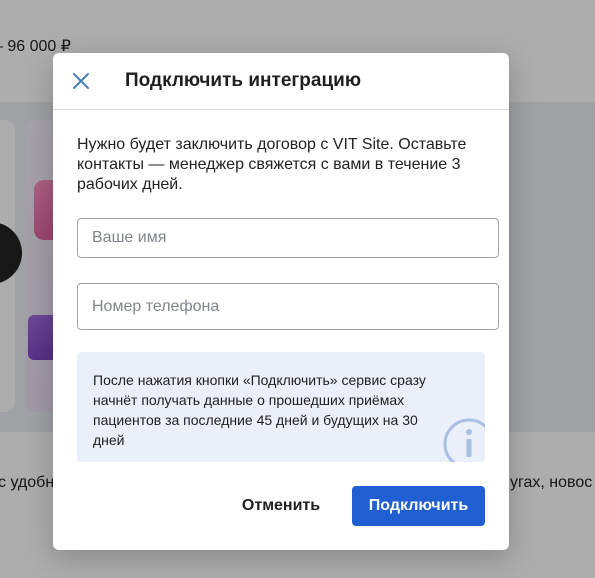 This screenshot has height=578, width=595. What do you see at coordinates (418, 506) in the screenshot?
I see `connect-button: Подключить` at bounding box center [418, 506].